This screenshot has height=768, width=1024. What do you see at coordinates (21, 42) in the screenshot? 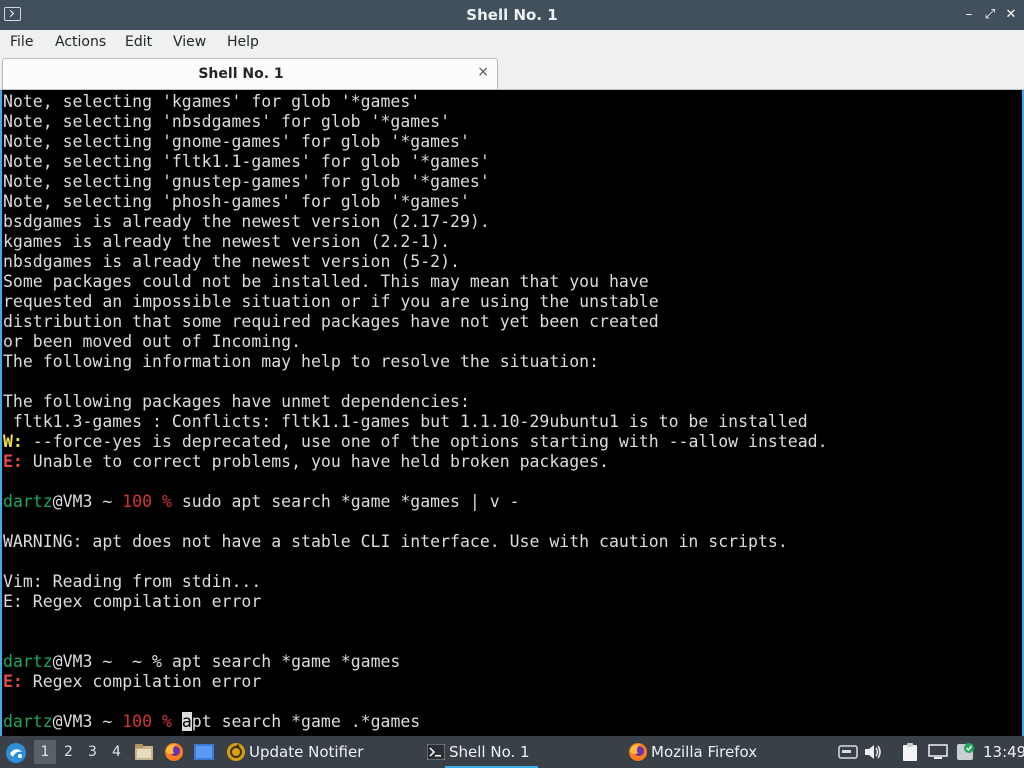
I see `menu-file: File` at bounding box center [21, 42].